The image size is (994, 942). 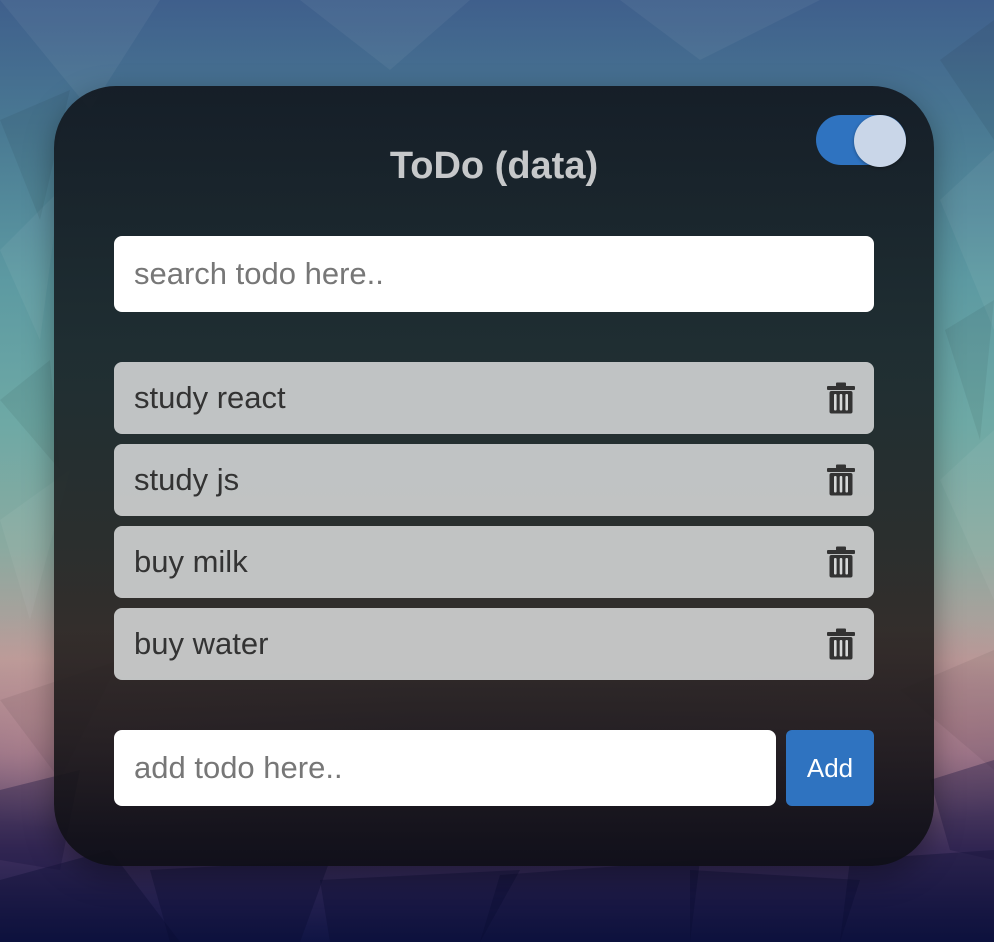 I want to click on list-item: buy milk, so click(x=494, y=562).